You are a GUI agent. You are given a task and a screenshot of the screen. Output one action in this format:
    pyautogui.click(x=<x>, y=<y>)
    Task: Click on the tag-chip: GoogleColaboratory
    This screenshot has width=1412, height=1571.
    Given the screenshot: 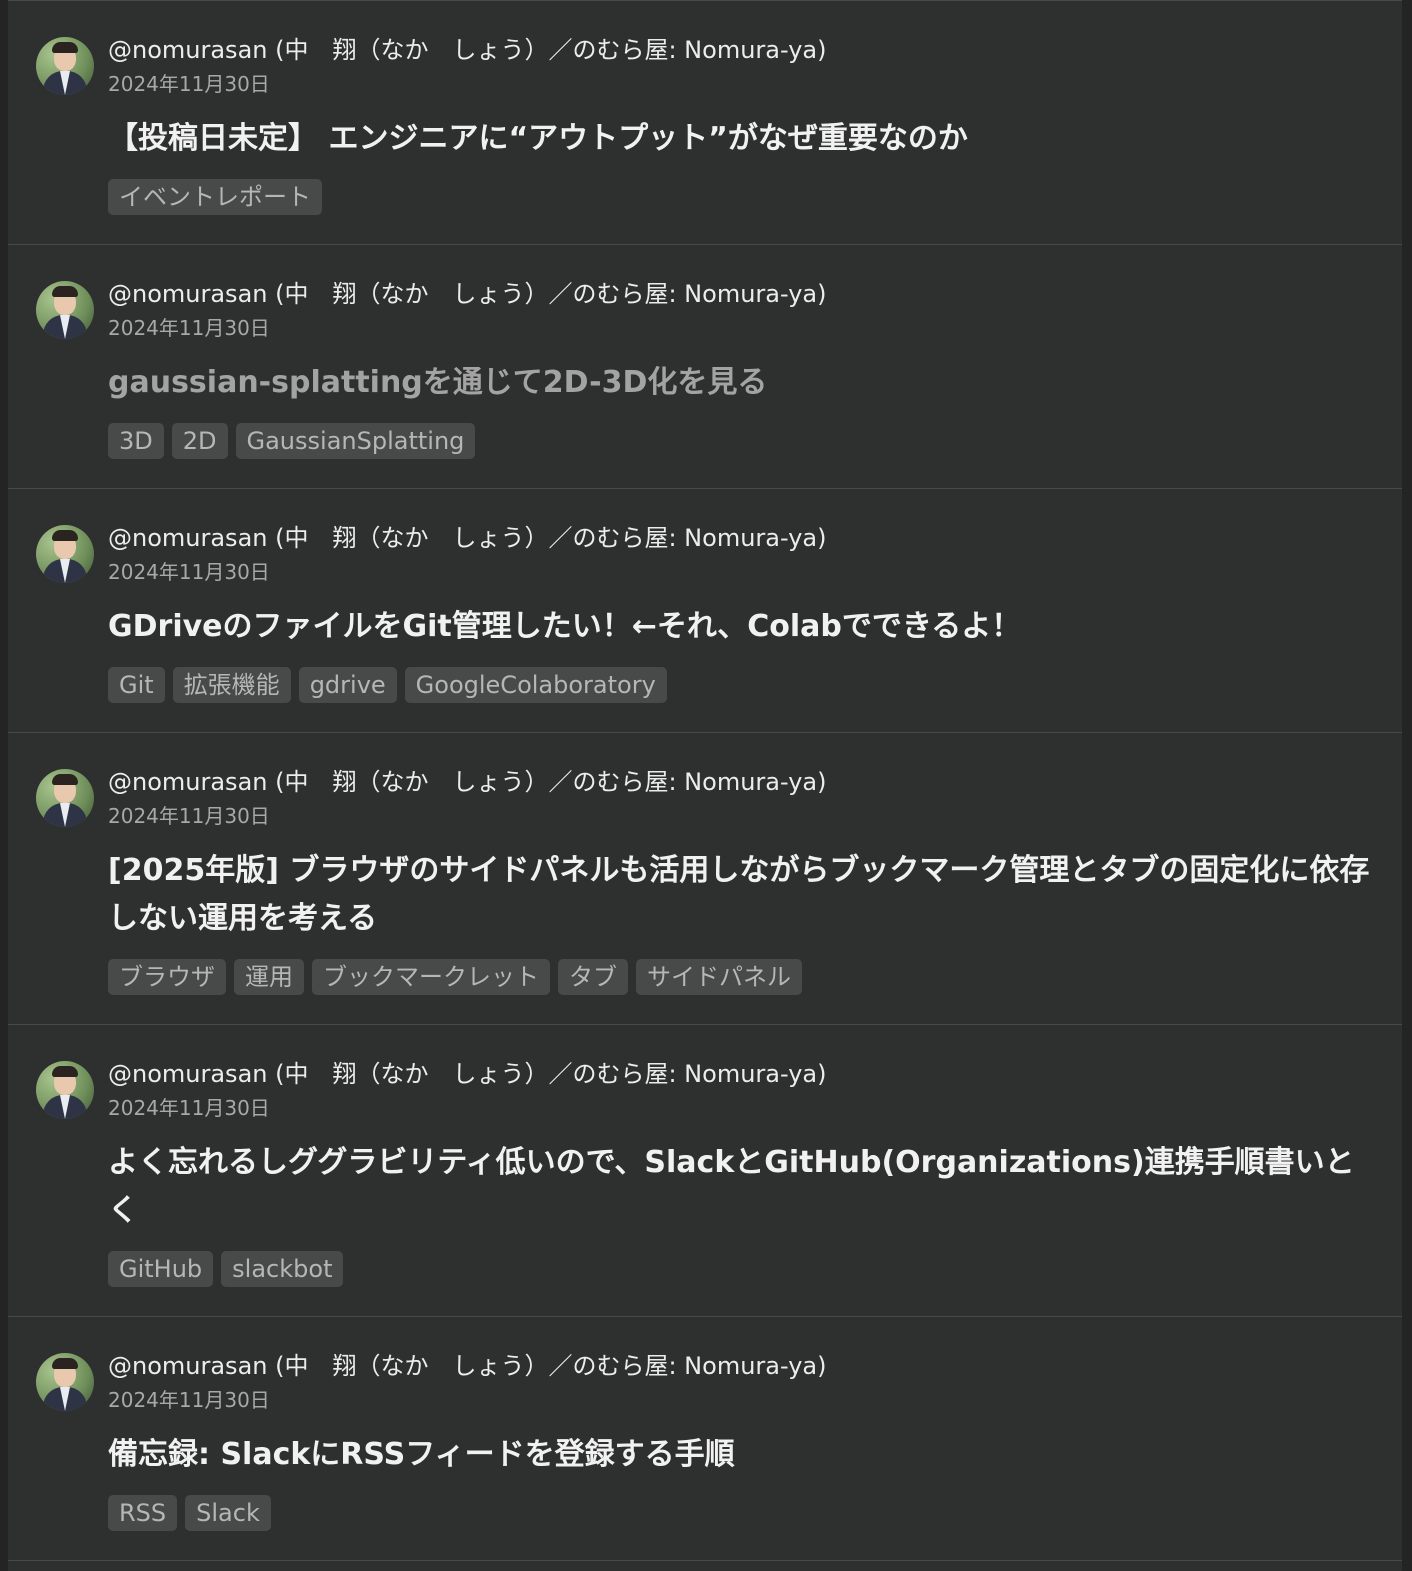 What is the action you would take?
    pyautogui.click(x=535, y=685)
    